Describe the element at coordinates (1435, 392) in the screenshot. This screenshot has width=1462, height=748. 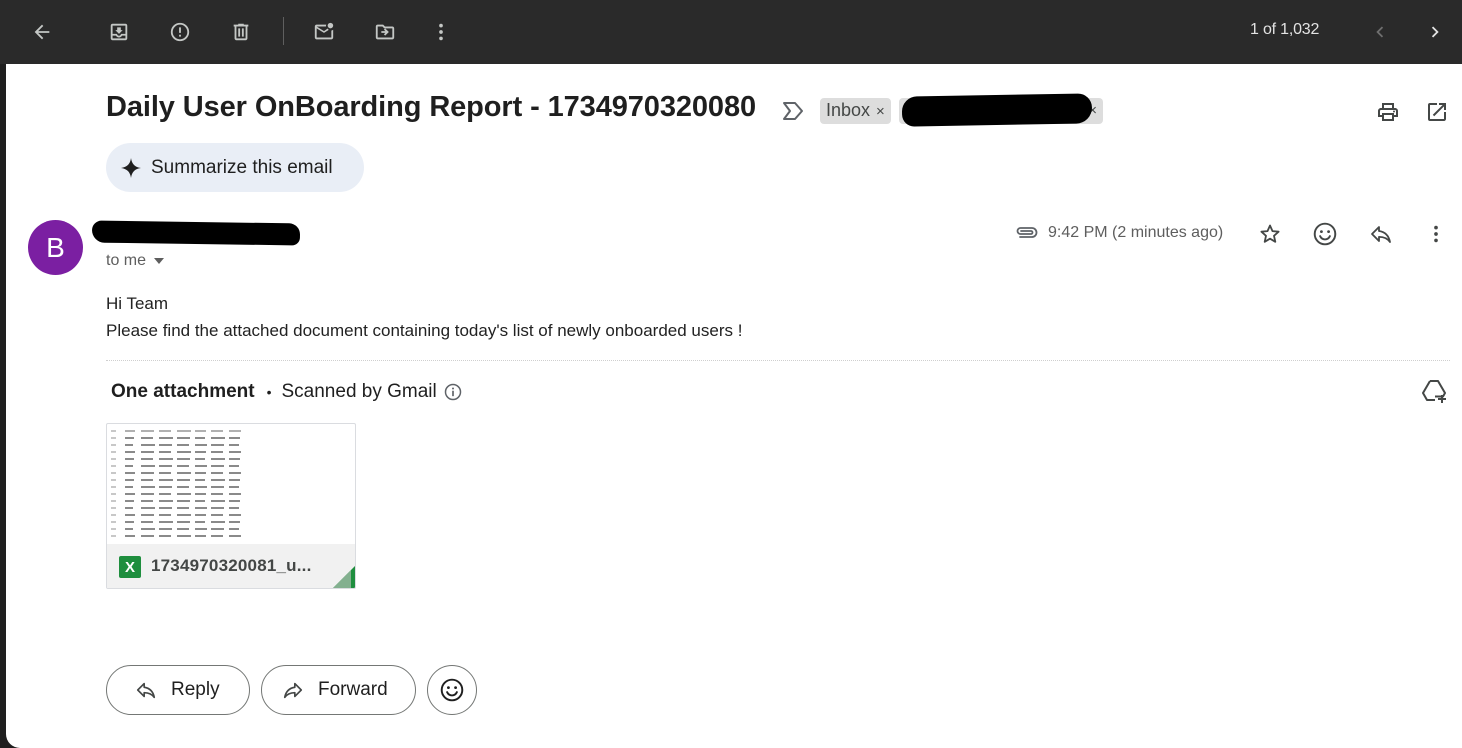
I see `add-to-drive-icon` at that location.